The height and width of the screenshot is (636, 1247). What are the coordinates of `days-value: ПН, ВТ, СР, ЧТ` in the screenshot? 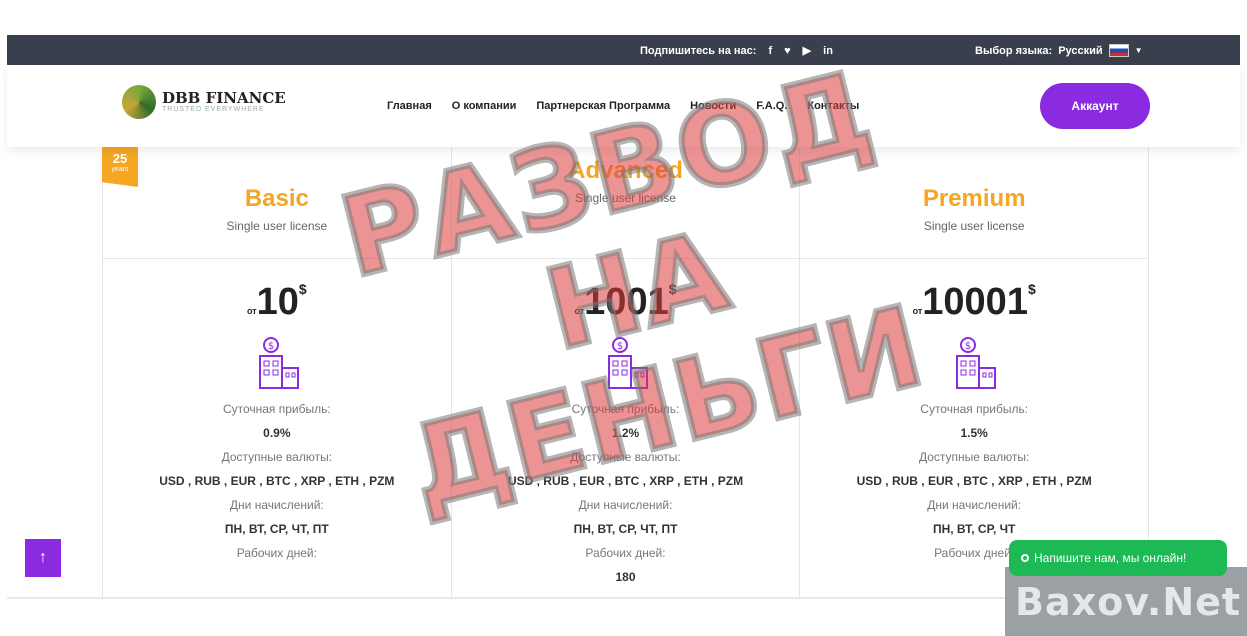 It's located at (974, 529).